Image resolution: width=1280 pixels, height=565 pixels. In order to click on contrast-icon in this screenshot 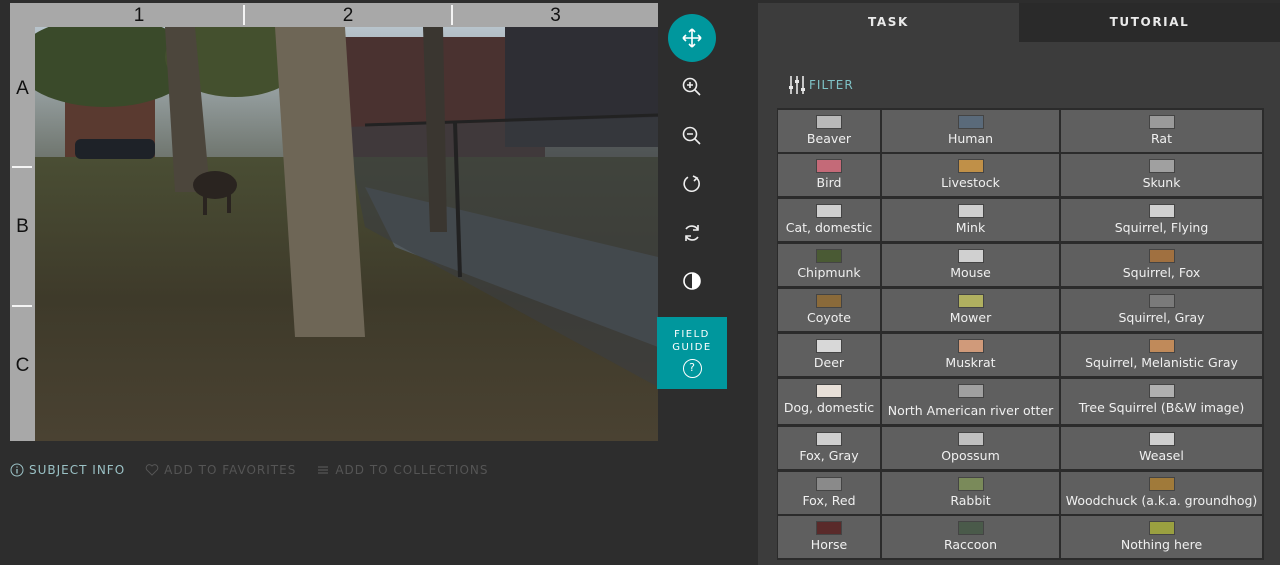, I will do `click(692, 281)`.